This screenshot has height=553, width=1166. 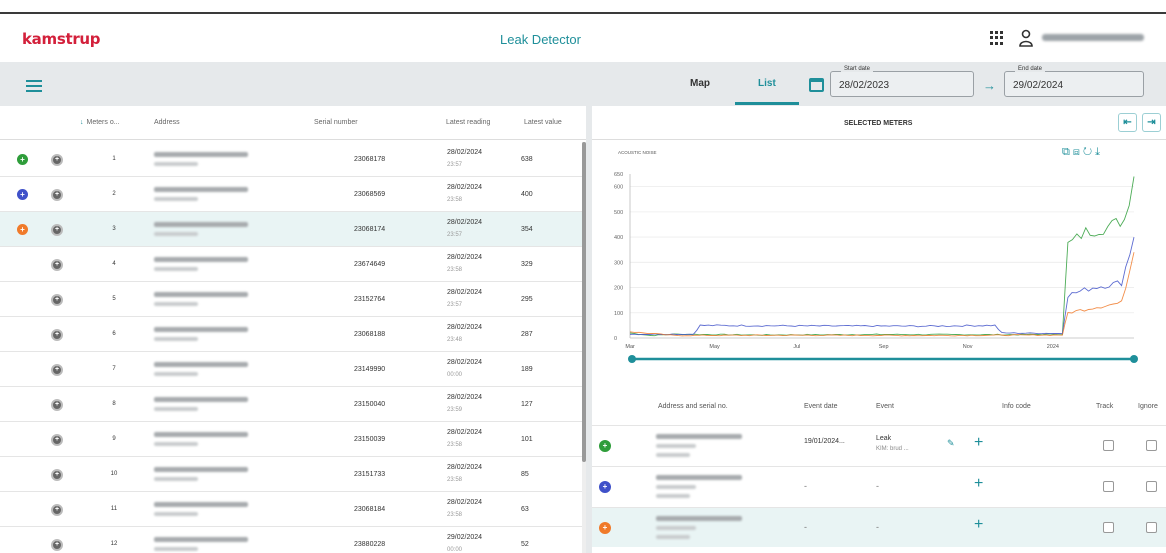 What do you see at coordinates (293, 474) in the screenshot?
I see `table-row: +10 23151733 28/02/2024 23:58 85` at bounding box center [293, 474].